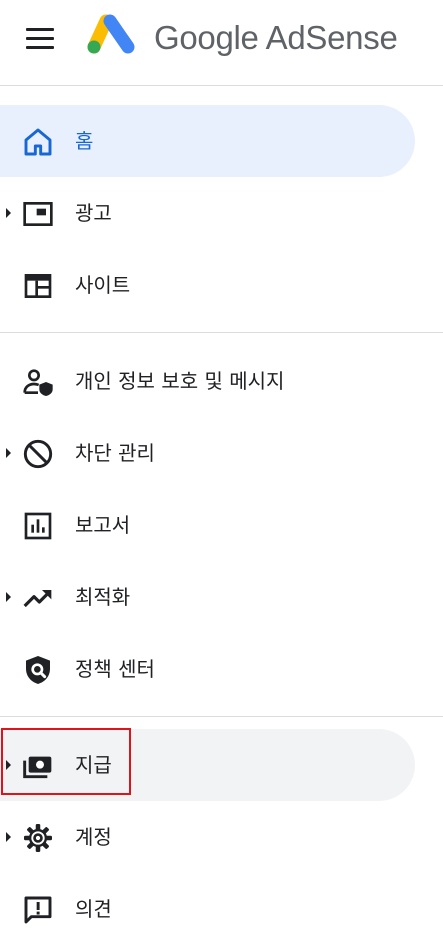 Image resolution: width=443 pixels, height=947 pixels. I want to click on nav-item-feedback: 의견, so click(207, 909).